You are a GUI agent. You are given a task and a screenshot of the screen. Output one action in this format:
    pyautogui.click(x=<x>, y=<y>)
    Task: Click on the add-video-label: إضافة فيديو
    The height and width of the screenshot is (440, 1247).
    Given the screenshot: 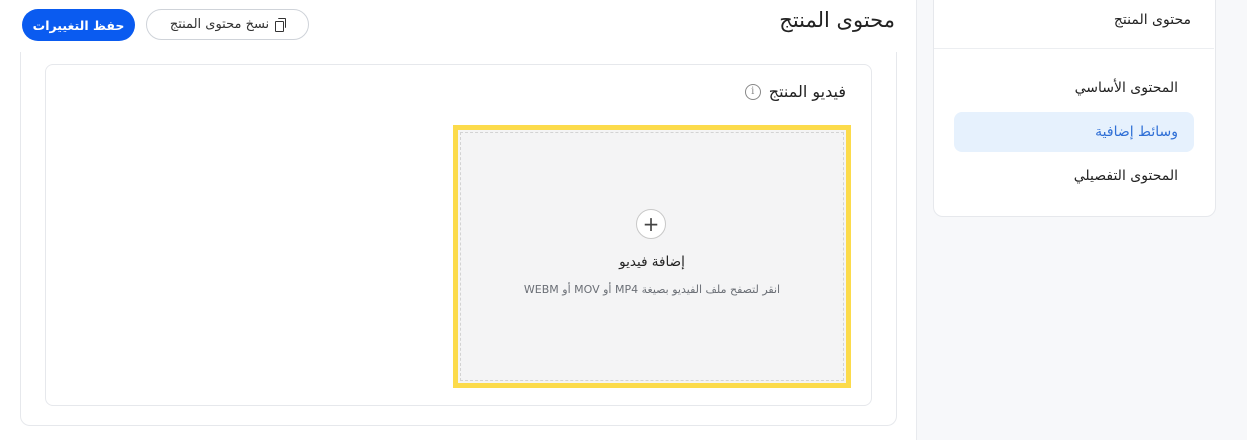 What is the action you would take?
    pyautogui.click(x=652, y=262)
    